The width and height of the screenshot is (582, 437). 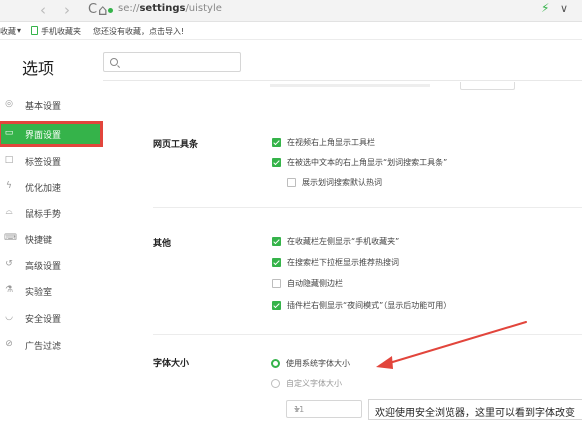 What do you see at coordinates (43, 189) in the screenshot?
I see `sidebar-item-label: 优化加速` at bounding box center [43, 189].